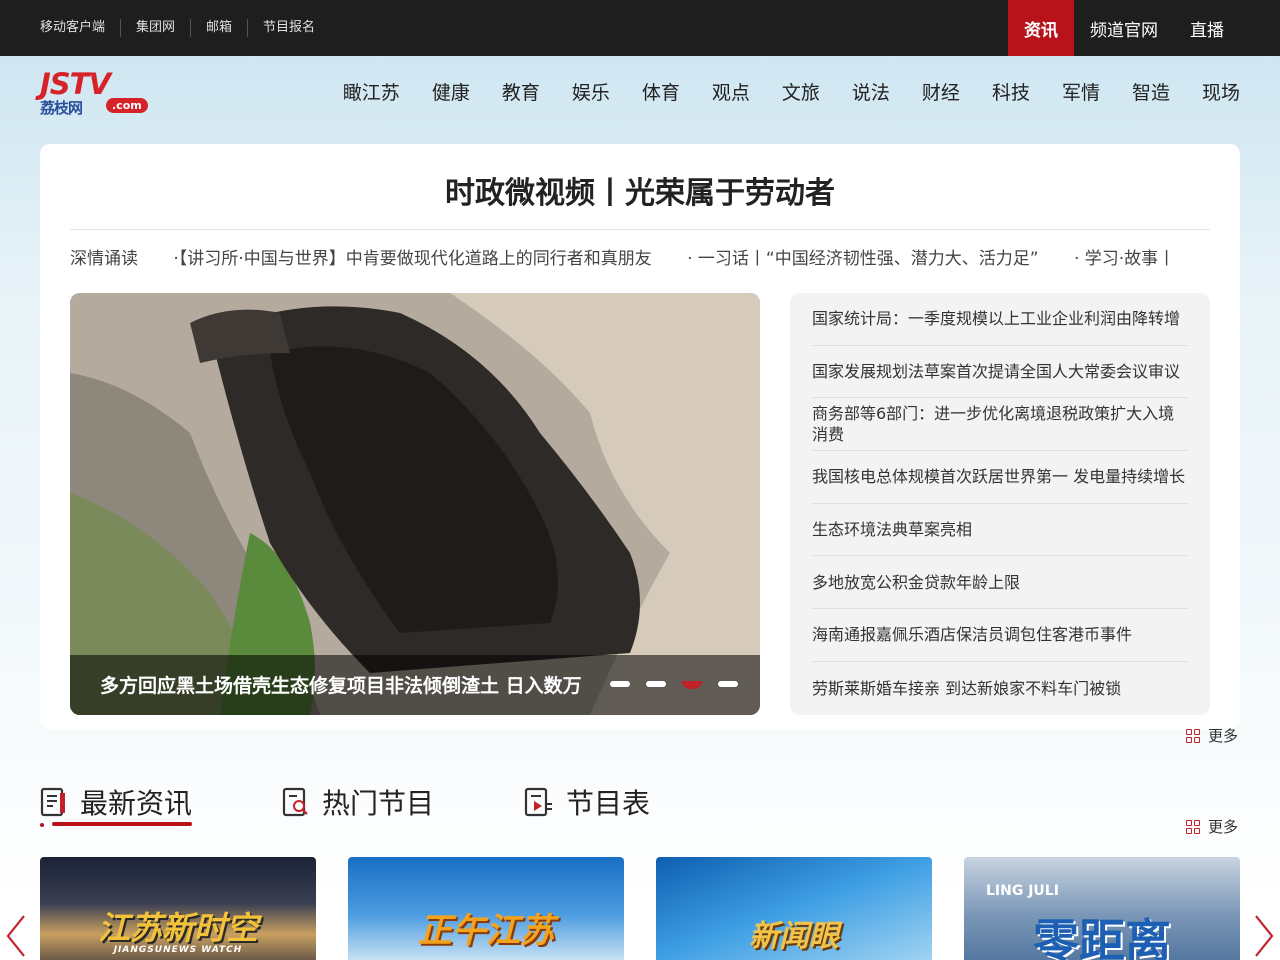 Image resolution: width=1280 pixels, height=960 pixels. I want to click on top-link-mail: 邮箱, so click(218, 28).